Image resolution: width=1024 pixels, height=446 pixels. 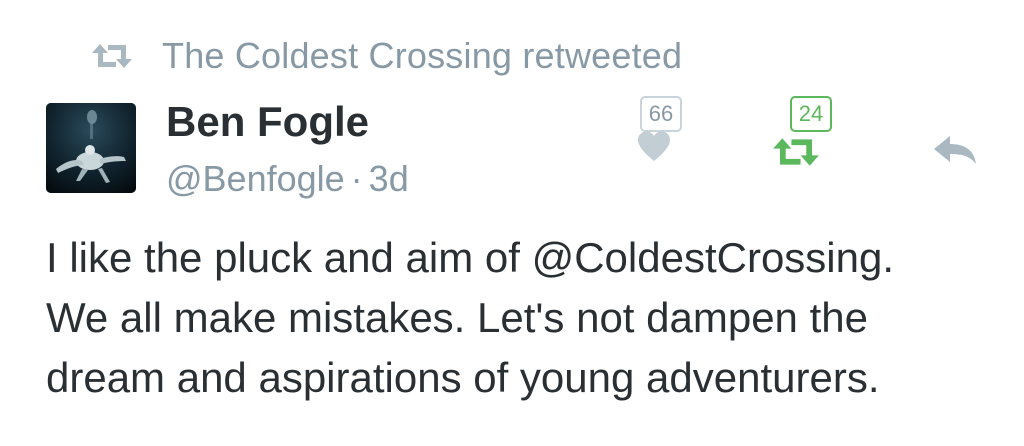 I want to click on avatar, so click(x=91, y=148).